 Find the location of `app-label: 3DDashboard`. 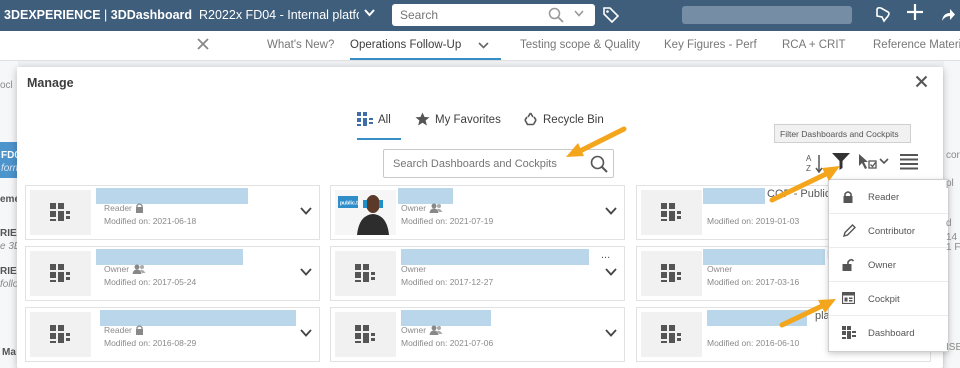

app-label: 3DDashboard is located at coordinates (151, 15).